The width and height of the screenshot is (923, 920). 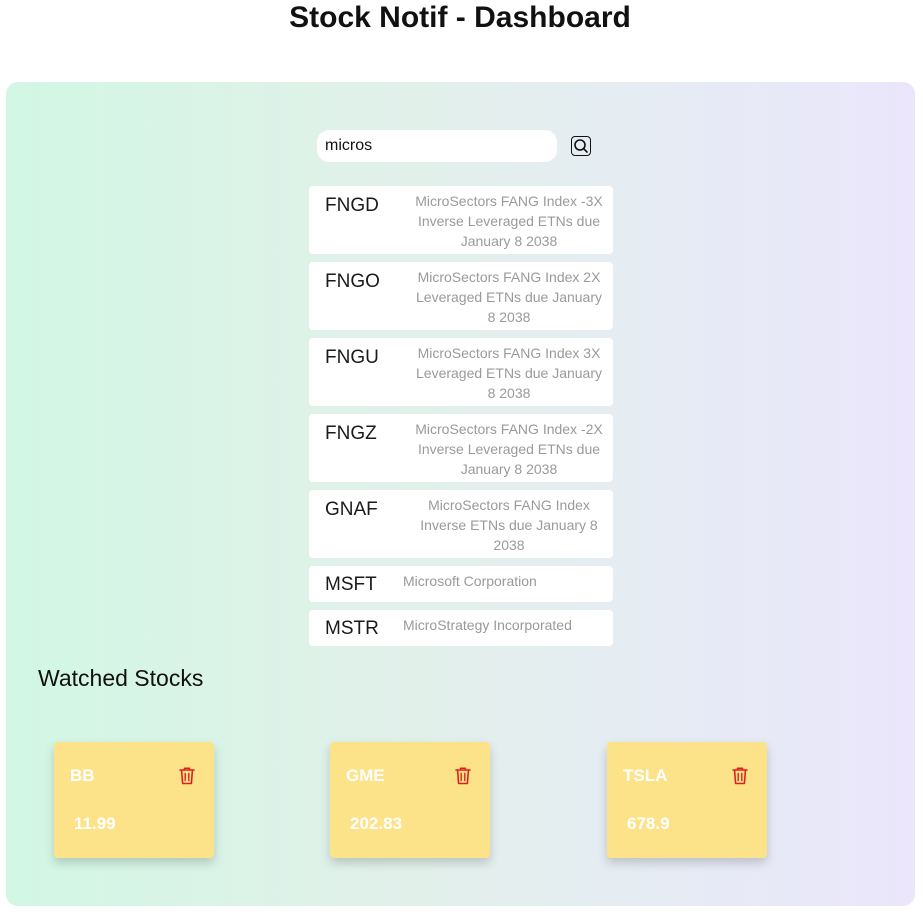 I want to click on result-symbol: MSFT, so click(x=351, y=584).